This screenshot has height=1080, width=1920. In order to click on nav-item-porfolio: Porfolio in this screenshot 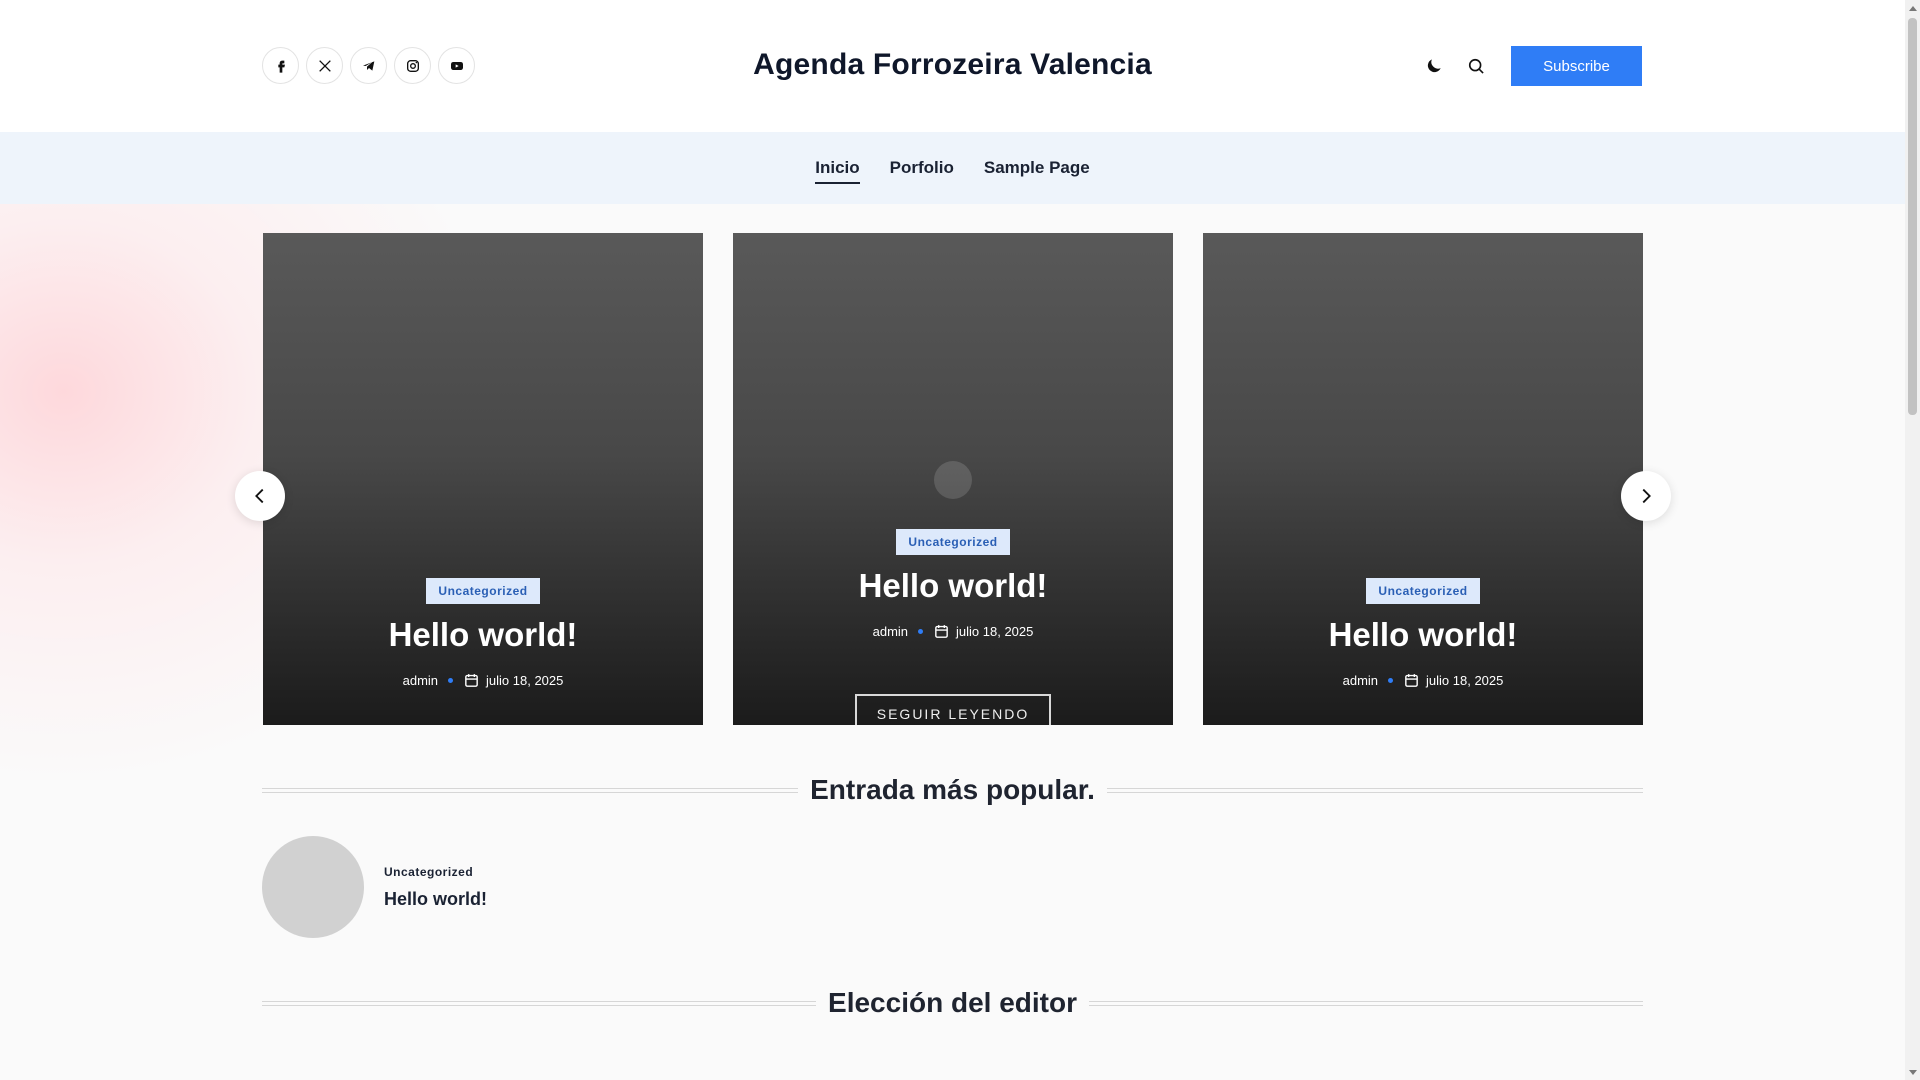, I will do `click(922, 168)`.